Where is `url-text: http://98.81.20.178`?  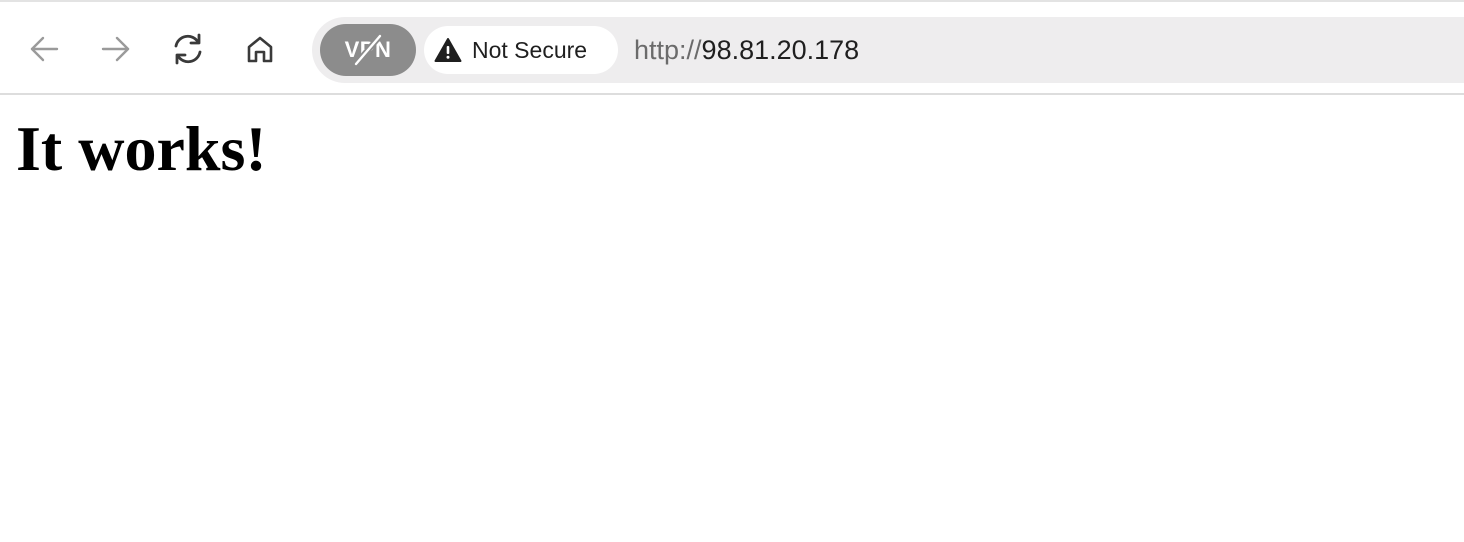 url-text: http://98.81.20.178 is located at coordinates (746, 50).